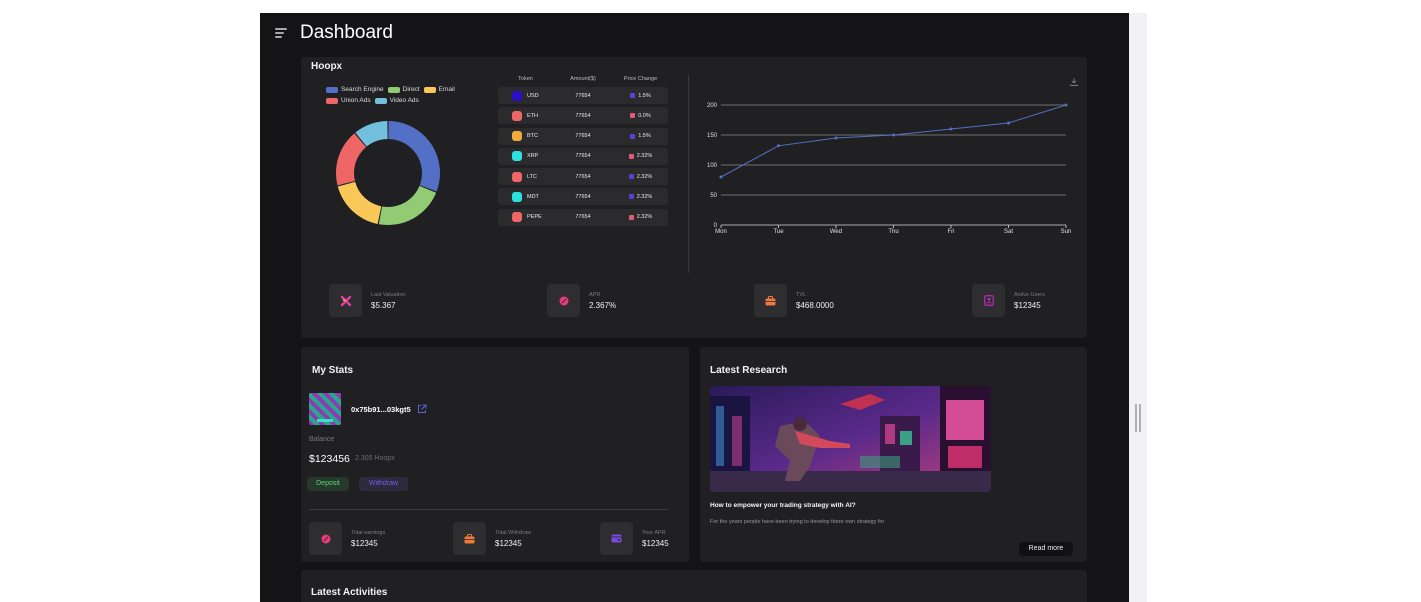 The width and height of the screenshot is (1421, 602). I want to click on percent-icon, so click(563, 300).